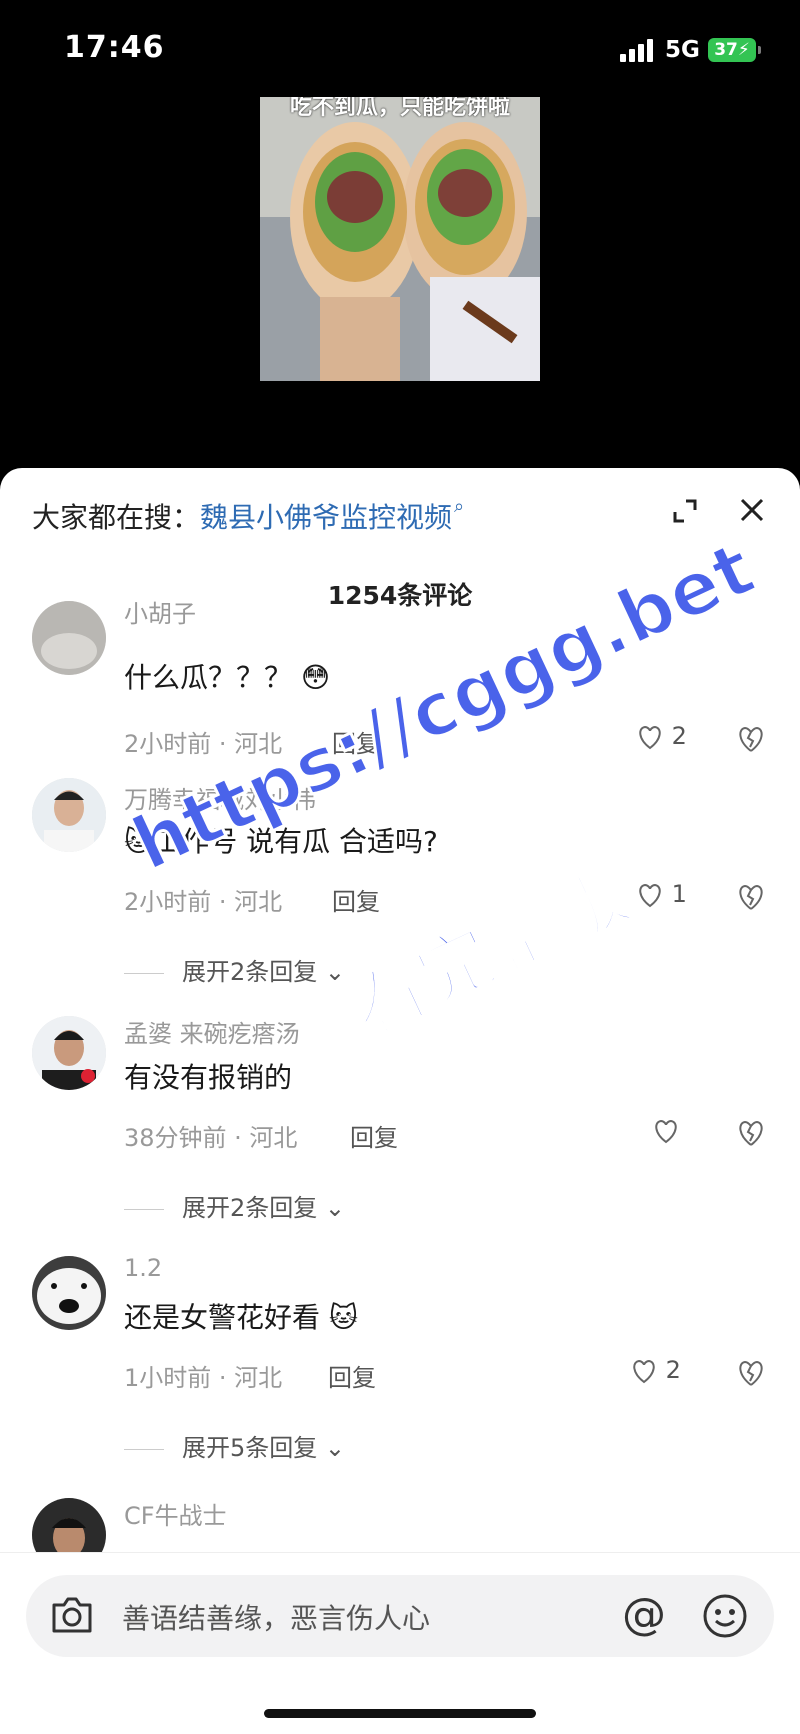 This screenshot has height=1734, width=800. Describe the element at coordinates (400, 50) in the screenshot. I see `status-bar: 17:46 5G 37⚡` at that location.